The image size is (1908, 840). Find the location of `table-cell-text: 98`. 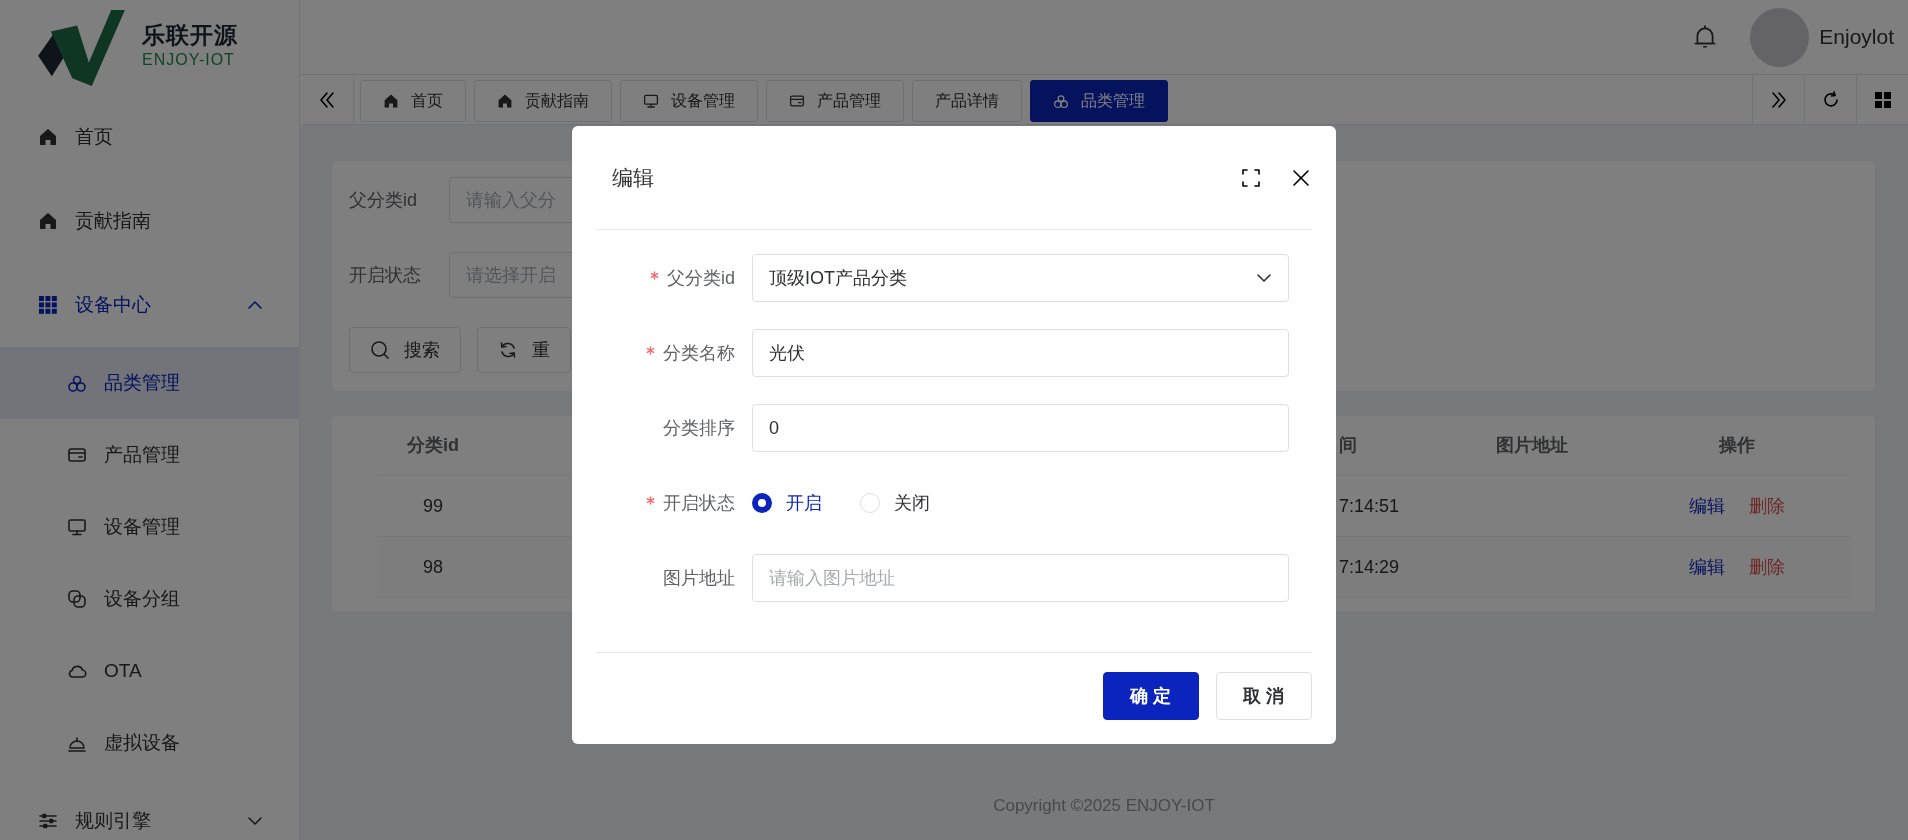

table-cell-text: 98 is located at coordinates (433, 567).